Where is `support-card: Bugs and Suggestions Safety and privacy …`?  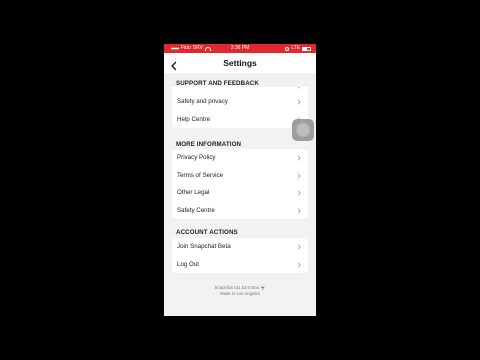 support-card: Bugs and Suggestions Safety and privacy … is located at coordinates (240, 104).